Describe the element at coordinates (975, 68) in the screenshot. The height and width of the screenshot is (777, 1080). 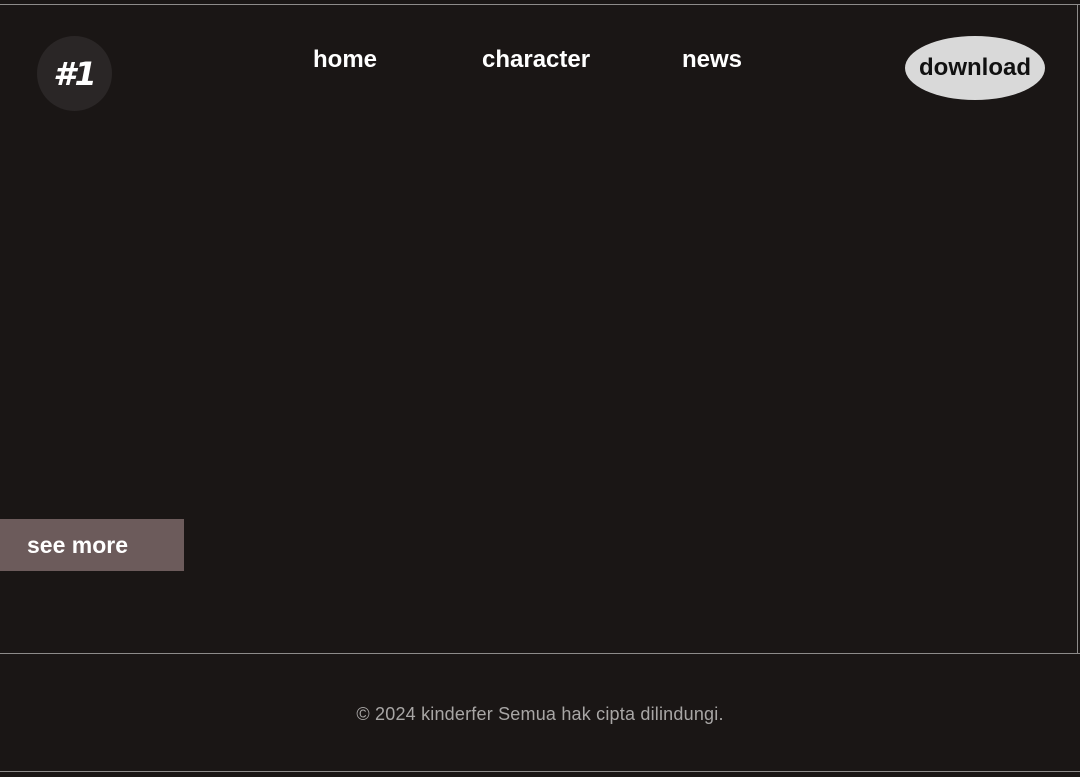
I see `download-button: download` at that location.